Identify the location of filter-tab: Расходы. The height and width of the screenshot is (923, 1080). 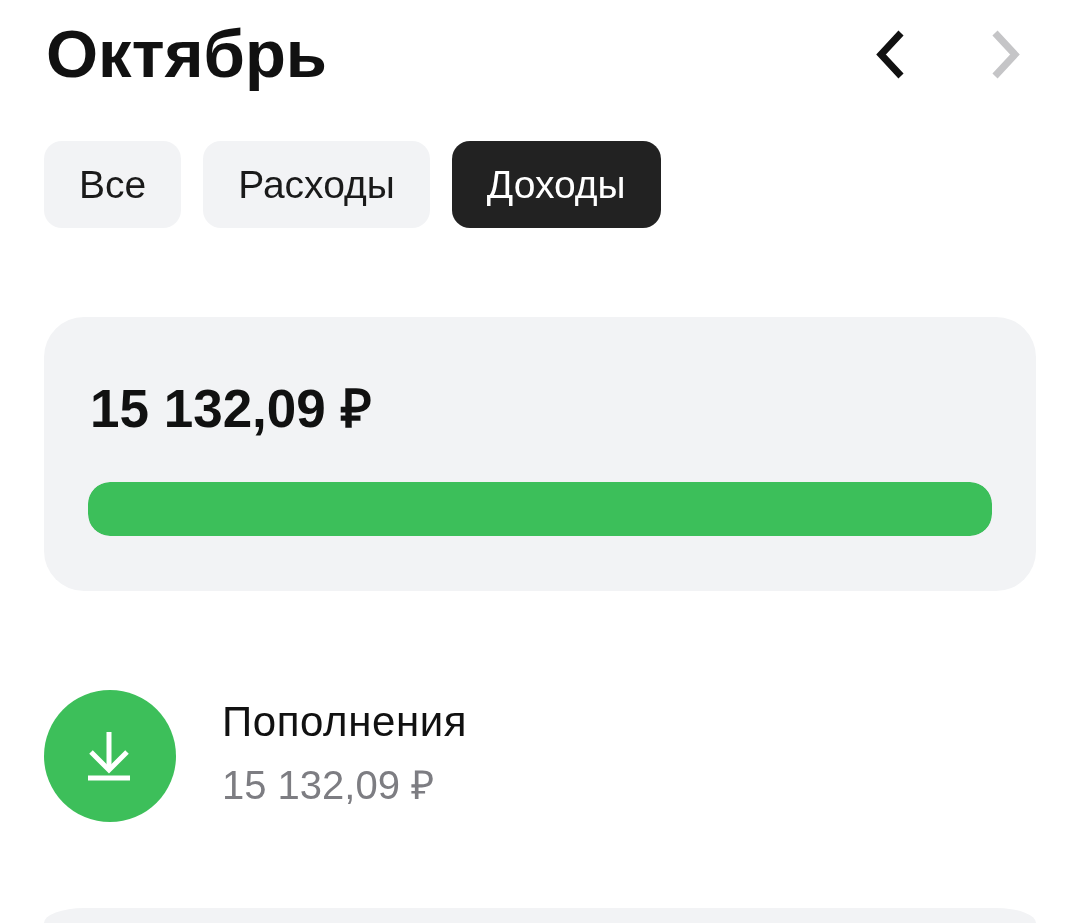
(316, 184).